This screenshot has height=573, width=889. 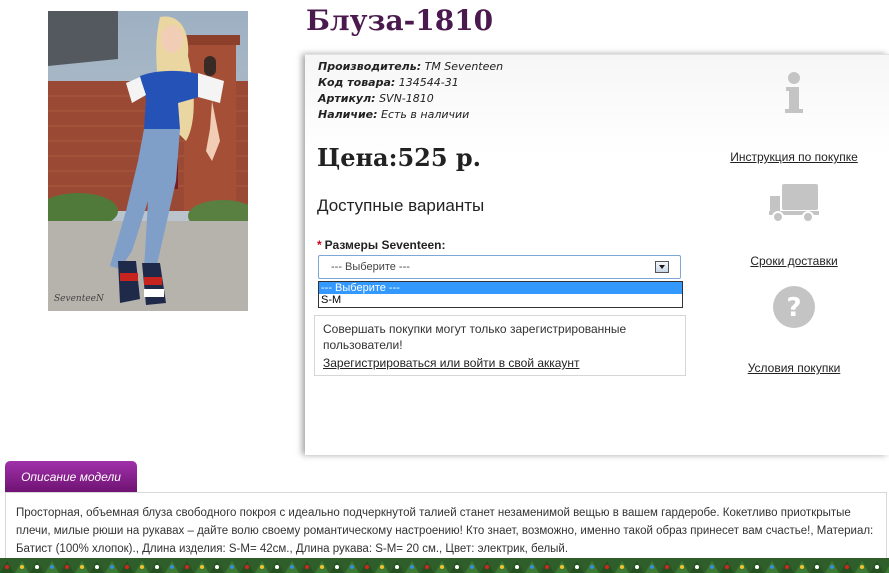 I want to click on chevron-down-icon, so click(x=662, y=267).